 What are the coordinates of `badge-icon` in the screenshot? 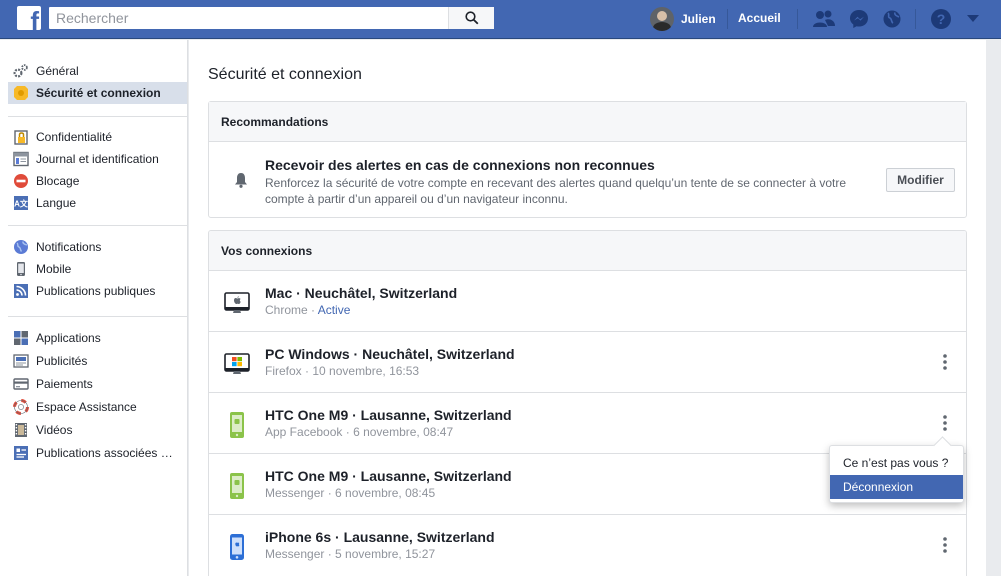 It's located at (21, 93).